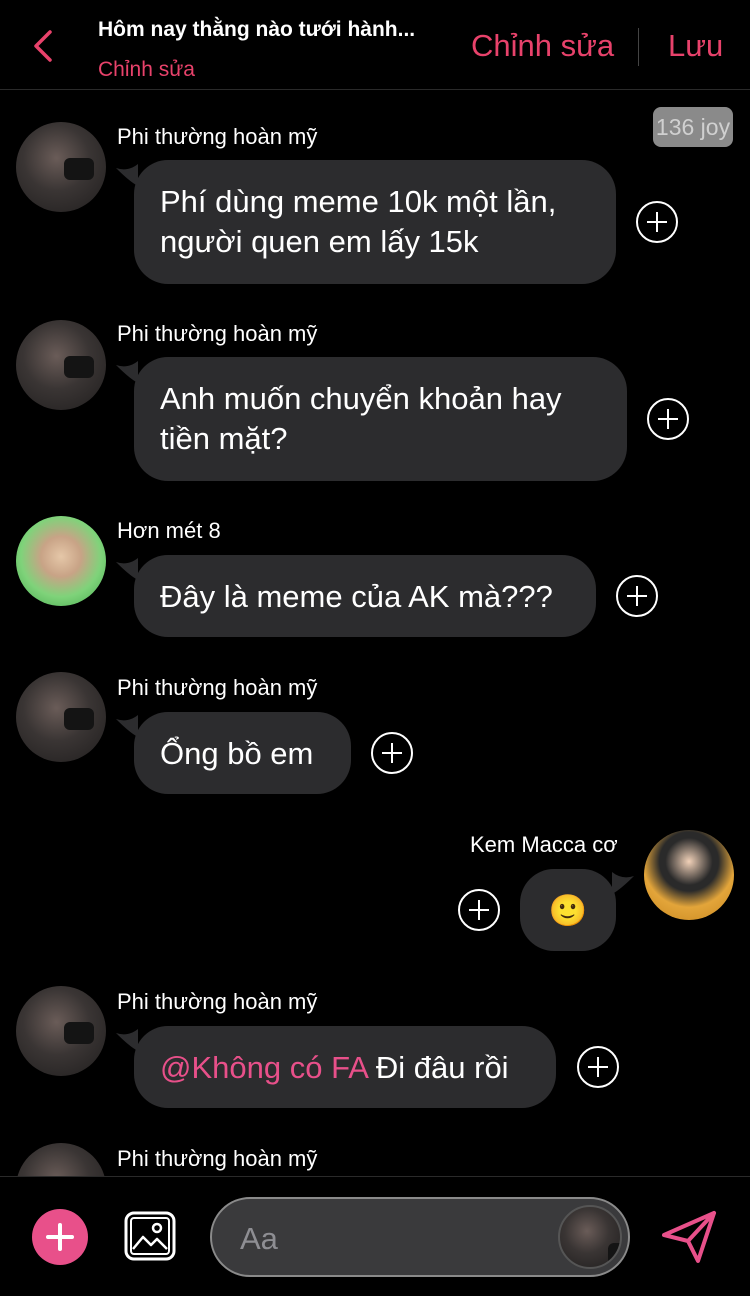 This screenshot has height=1296, width=750. I want to click on message-text: Phí dùng meme 10k một lần,, so click(358, 201).